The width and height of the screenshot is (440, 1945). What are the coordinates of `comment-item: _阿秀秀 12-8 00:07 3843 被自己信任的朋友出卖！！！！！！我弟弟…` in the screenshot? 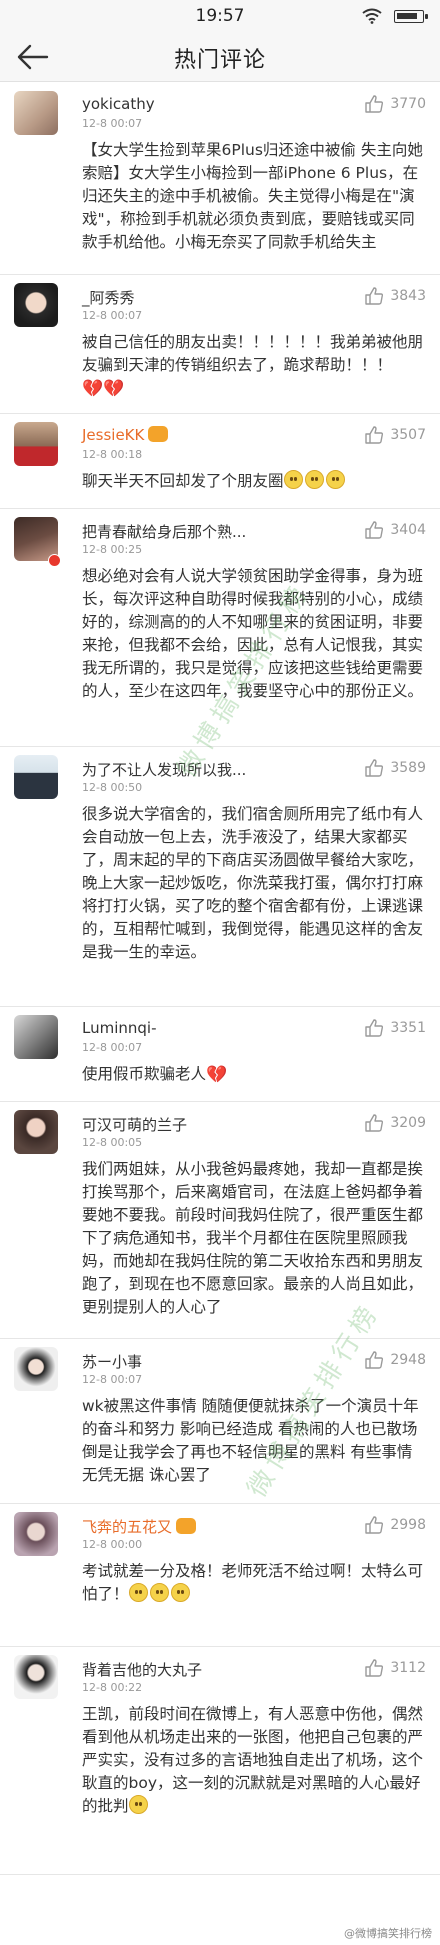 It's located at (220, 344).